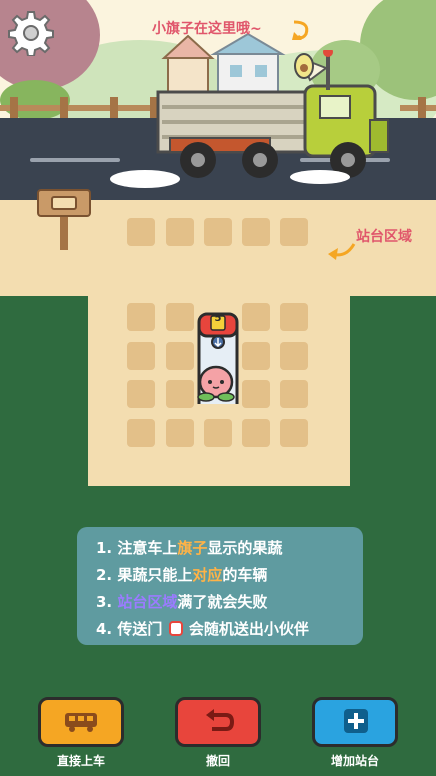 This screenshot has width=436, height=776. I want to click on add-station-button, so click(355, 722).